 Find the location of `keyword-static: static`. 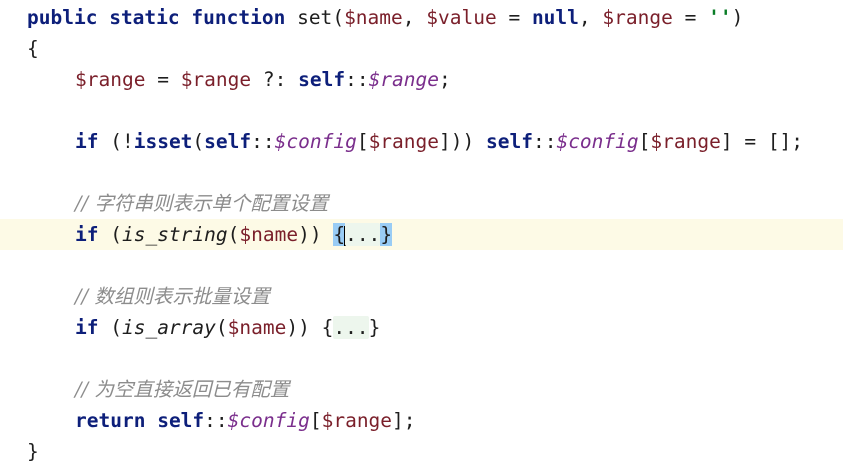

keyword-static: static is located at coordinates (144, 17).